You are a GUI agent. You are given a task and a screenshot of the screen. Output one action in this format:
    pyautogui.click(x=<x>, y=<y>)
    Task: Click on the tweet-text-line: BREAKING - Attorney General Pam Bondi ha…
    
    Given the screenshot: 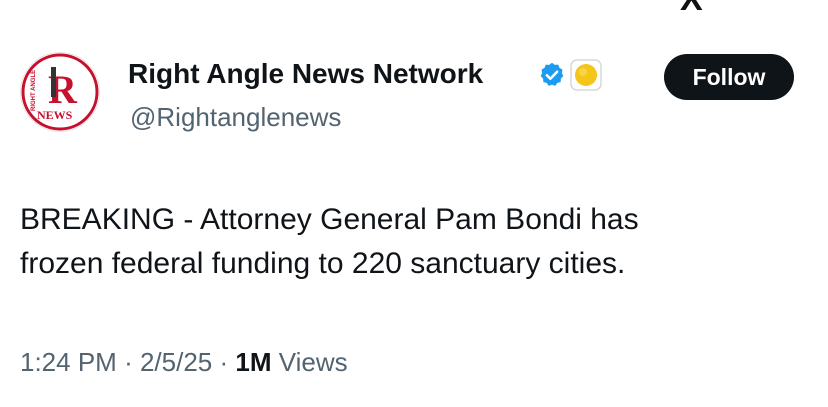 What is the action you would take?
    pyautogui.click(x=329, y=219)
    